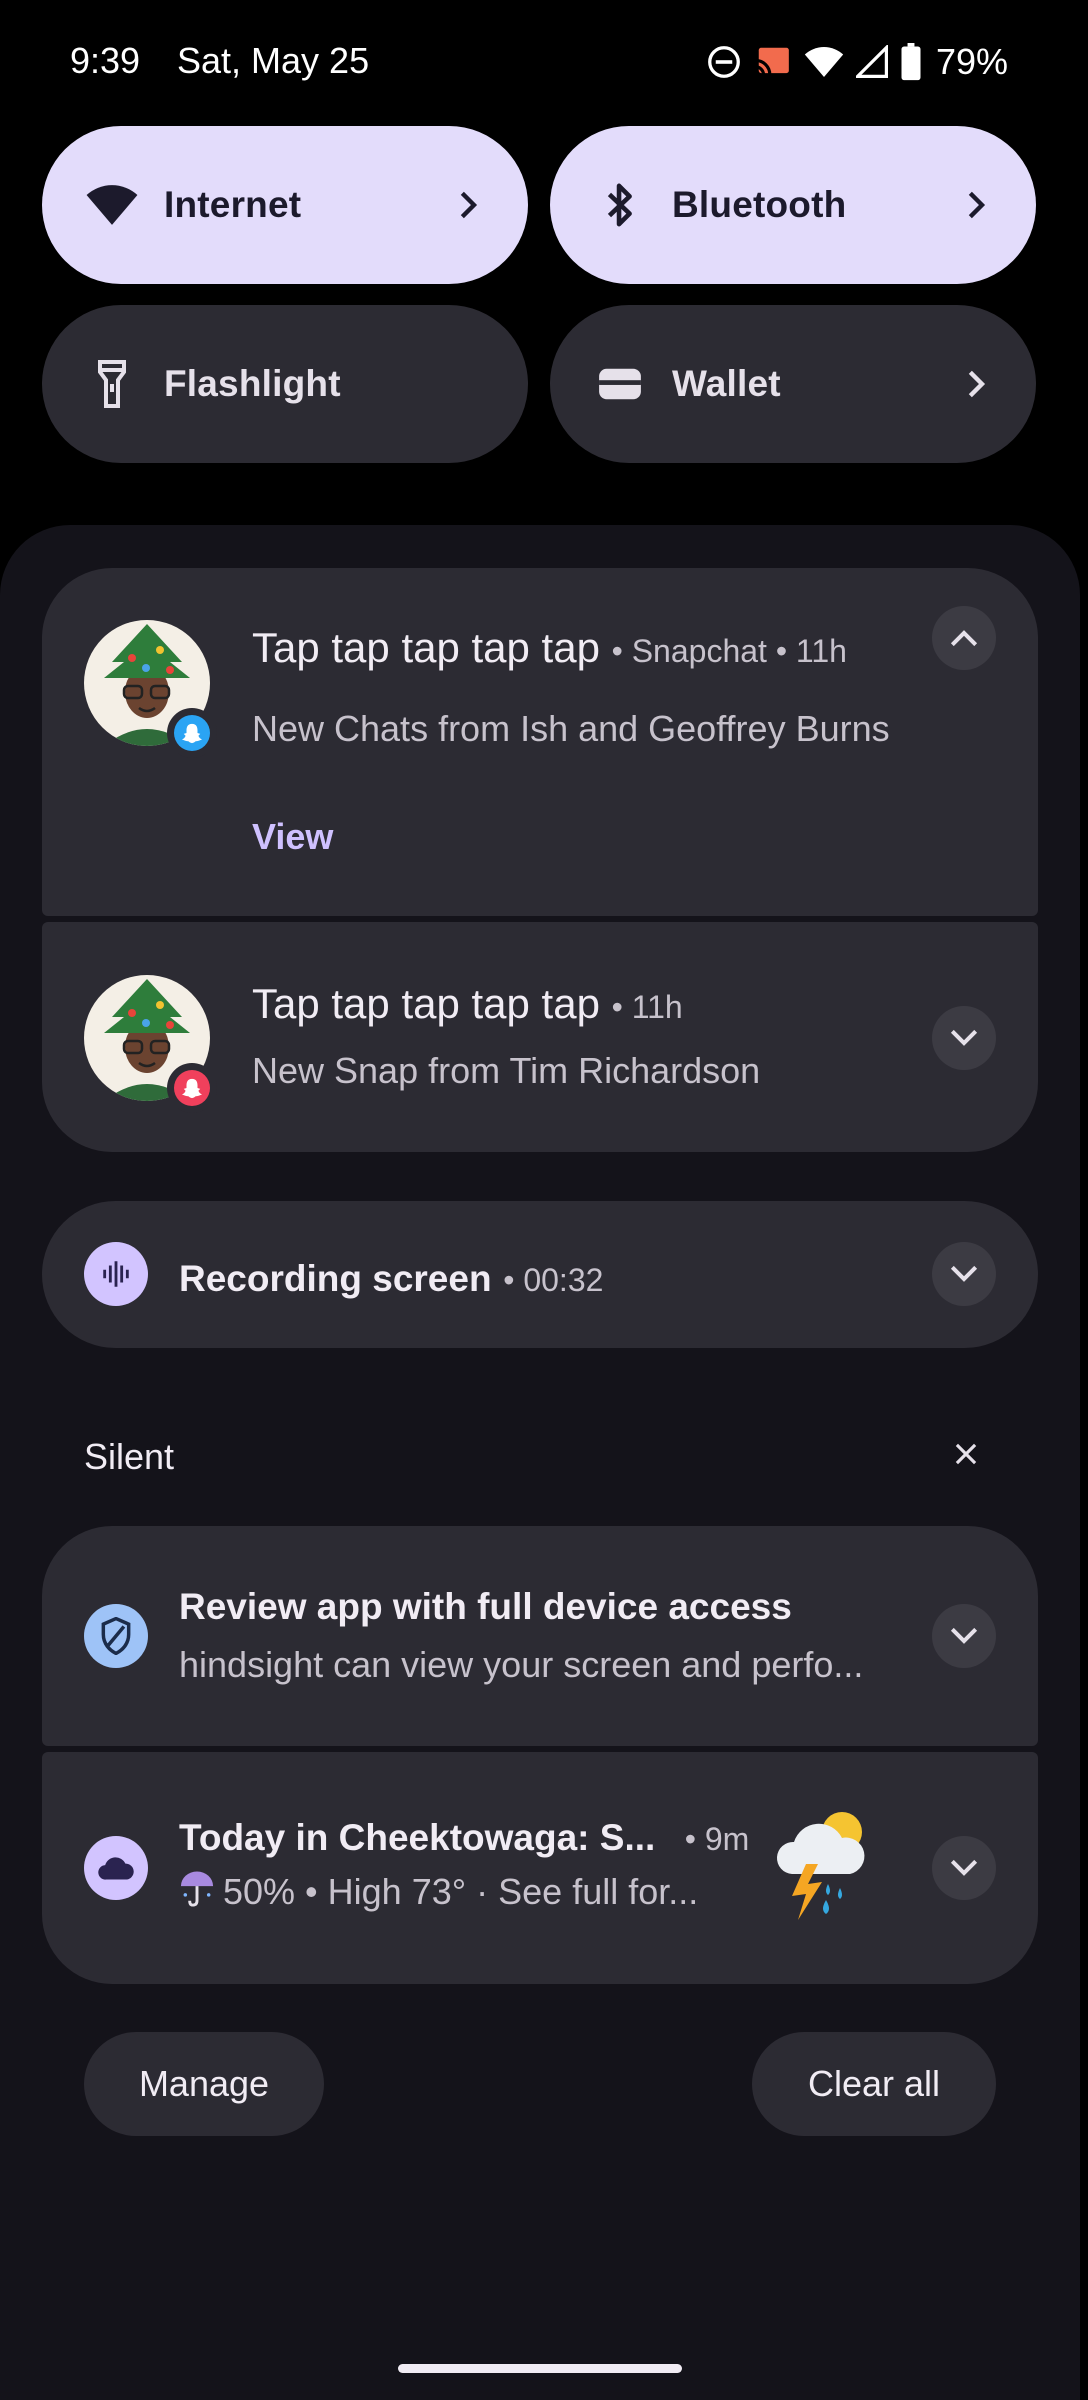  What do you see at coordinates (335, 1278) in the screenshot?
I see `recording-title: Recording screen` at bounding box center [335, 1278].